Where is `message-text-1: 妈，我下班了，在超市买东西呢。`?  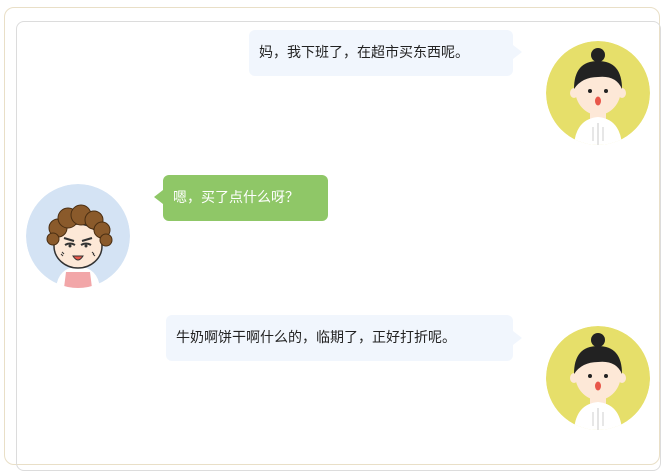
message-text-1: 妈，我下班了，在超市买东西呢。 is located at coordinates (364, 53).